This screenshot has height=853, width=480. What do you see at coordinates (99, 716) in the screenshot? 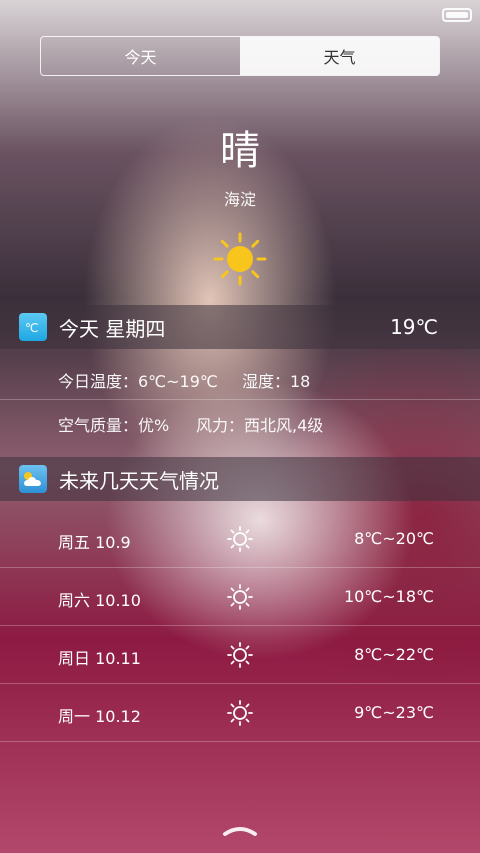
I see `forecast-day: 周一 10.12` at bounding box center [99, 716].